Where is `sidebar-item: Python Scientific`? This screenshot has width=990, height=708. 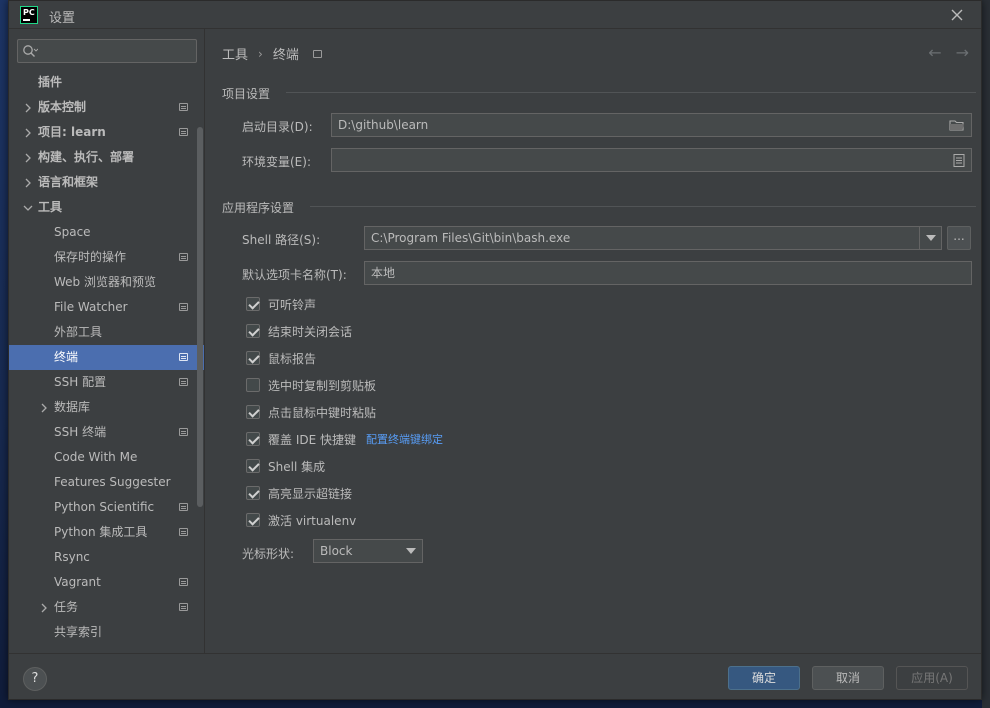
sidebar-item: Python Scientific is located at coordinates (106, 507).